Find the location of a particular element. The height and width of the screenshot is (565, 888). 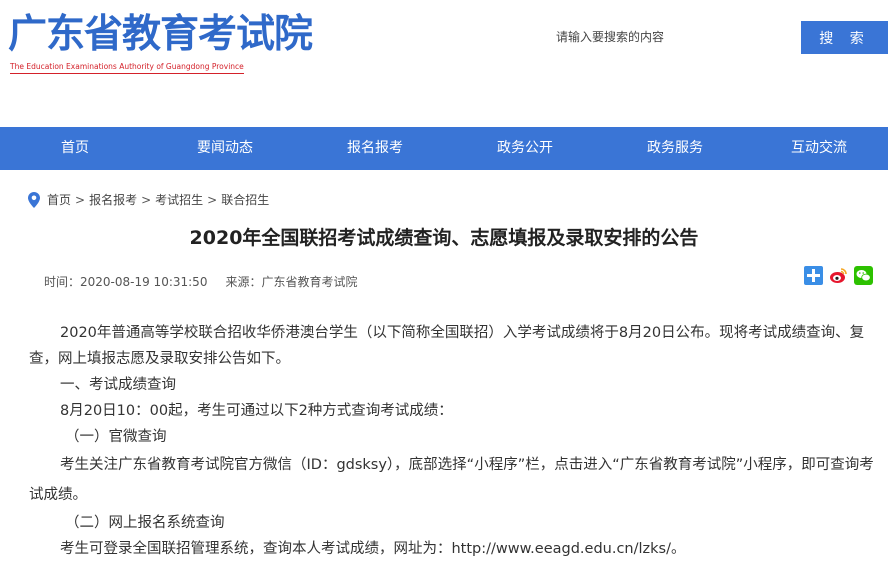

share-plus-icon is located at coordinates (813, 275).